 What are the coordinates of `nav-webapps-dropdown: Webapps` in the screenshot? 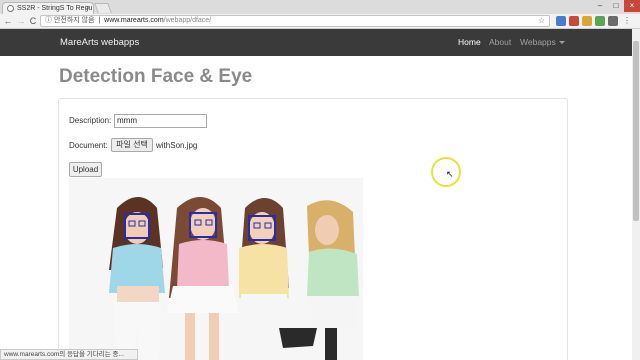 It's located at (542, 42).